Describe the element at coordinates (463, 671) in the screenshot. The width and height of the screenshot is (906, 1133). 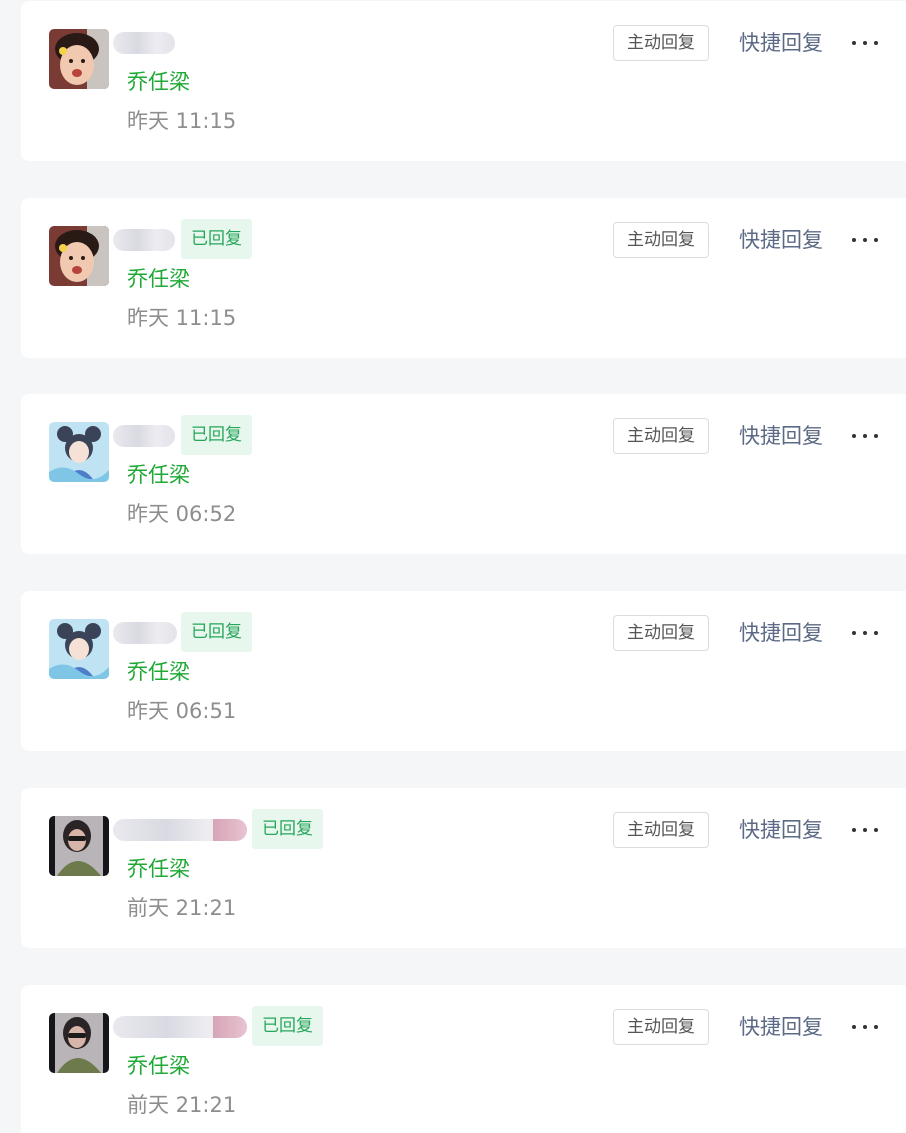
I see `message-card: 已回复 乔任梁 昨天 06:51 主动回复 快捷回复` at that location.